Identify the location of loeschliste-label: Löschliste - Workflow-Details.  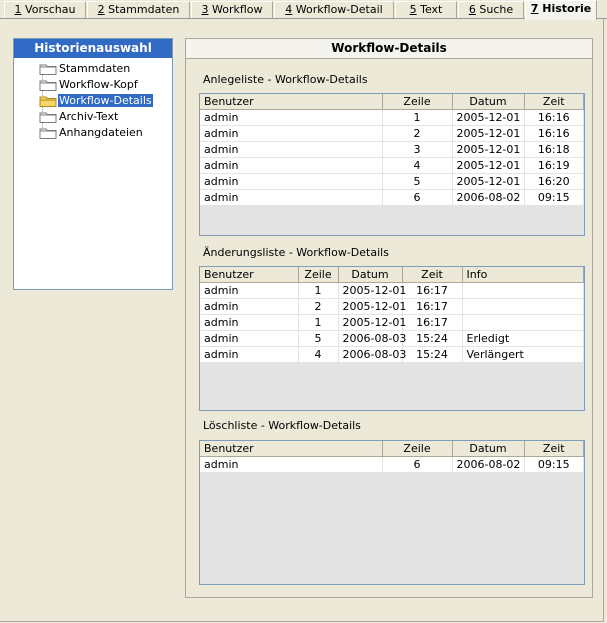
(282, 425).